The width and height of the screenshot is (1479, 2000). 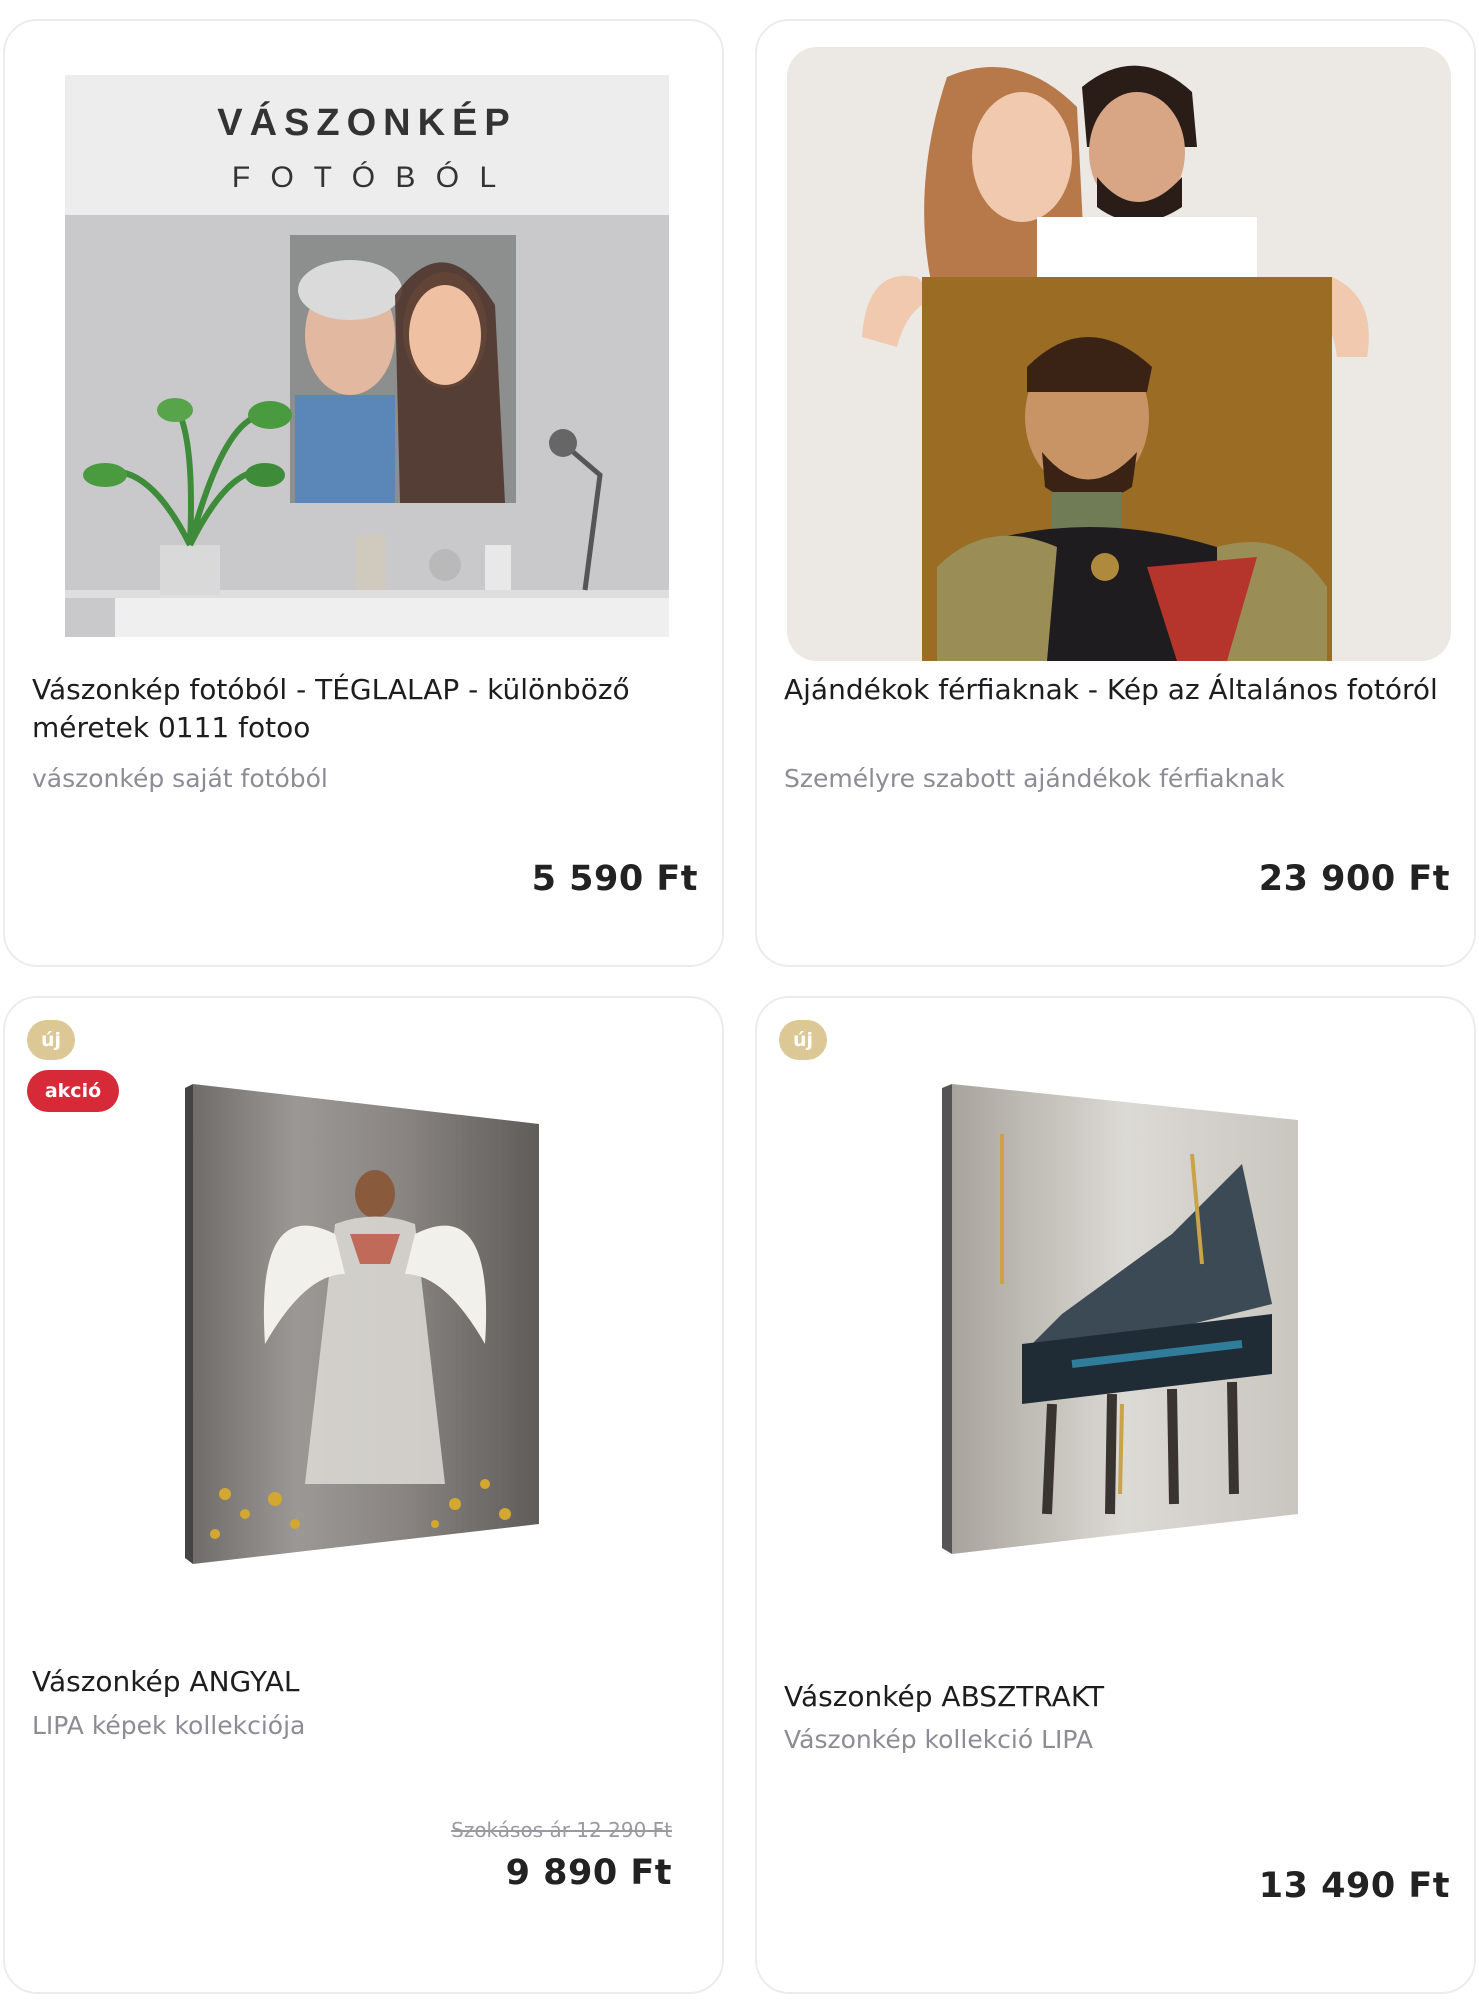 I want to click on image-text-line2: F O T Ó B Ó L, so click(x=367, y=177).